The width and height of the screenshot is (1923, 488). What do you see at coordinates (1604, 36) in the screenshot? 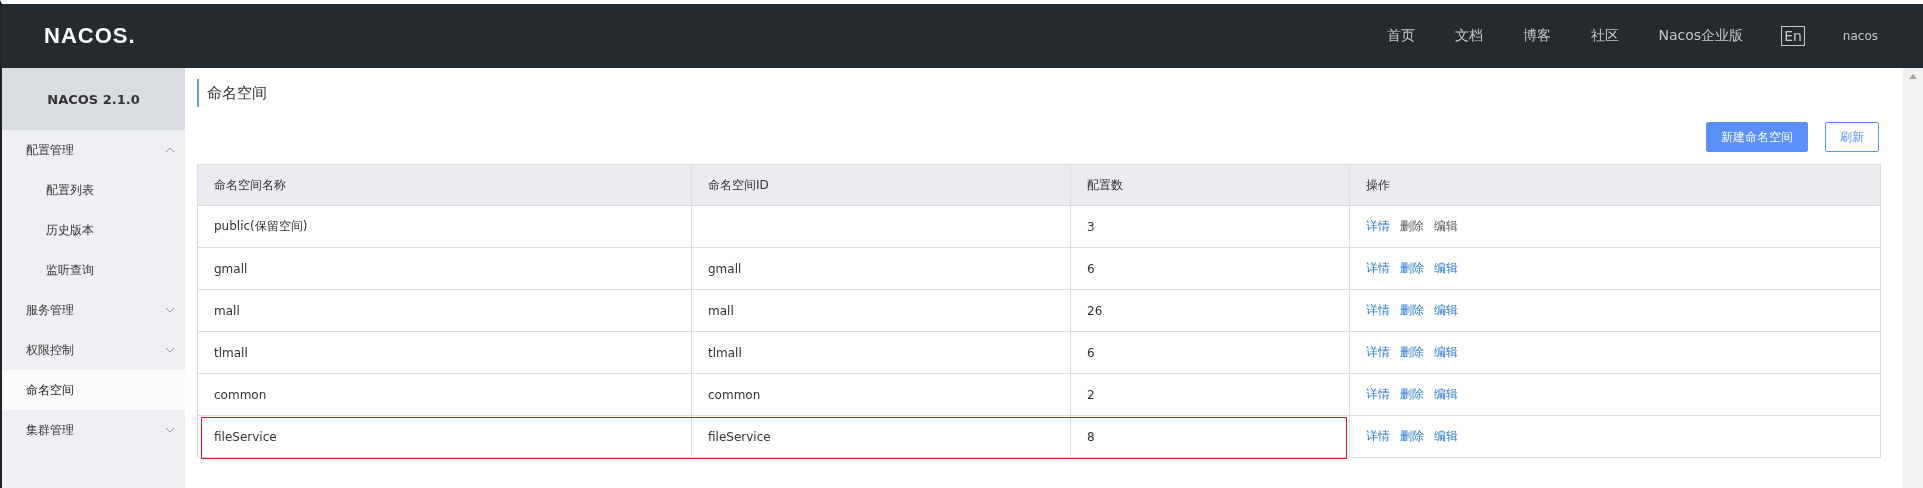
I see `nav-link: 社区` at bounding box center [1604, 36].